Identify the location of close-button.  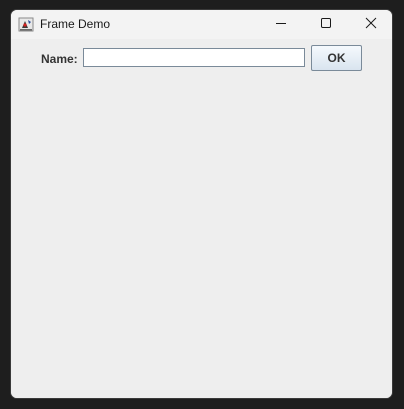
(370, 24).